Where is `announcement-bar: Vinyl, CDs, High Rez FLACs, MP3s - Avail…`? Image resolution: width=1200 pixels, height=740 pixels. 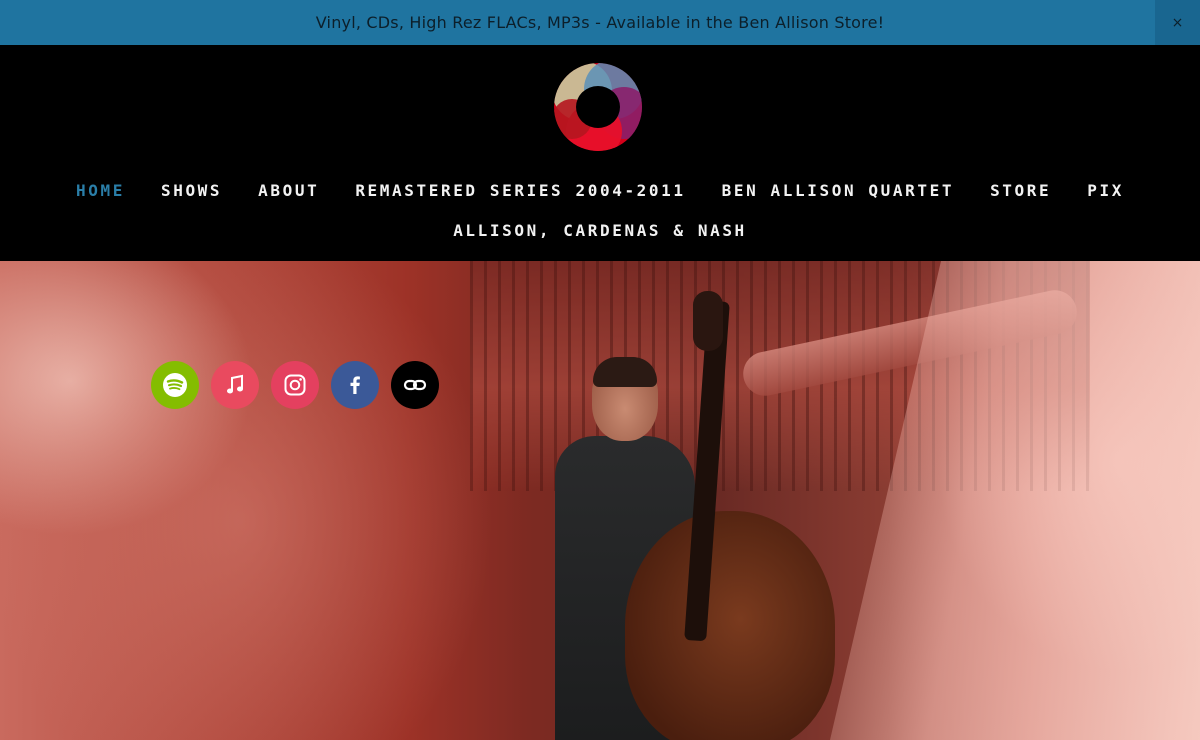 announcement-bar: Vinyl, CDs, High Rez FLACs, MP3s - Avail… is located at coordinates (600, 22).